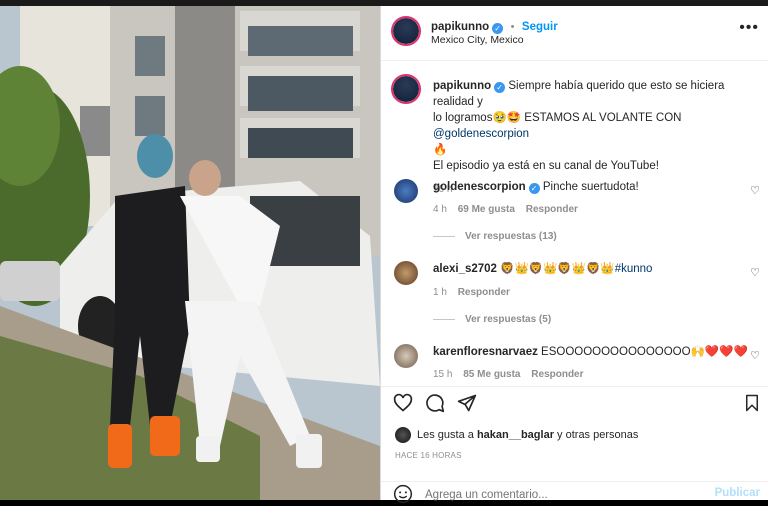 The image size is (768, 506). Describe the element at coordinates (460, 27) in the screenshot. I see `author-username: papikunno` at that location.